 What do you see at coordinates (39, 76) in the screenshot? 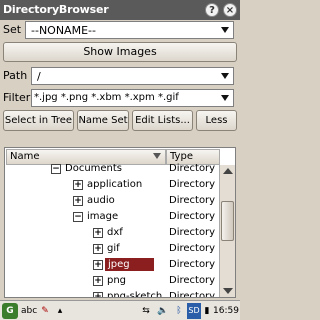
I see `path-value: /` at bounding box center [39, 76].